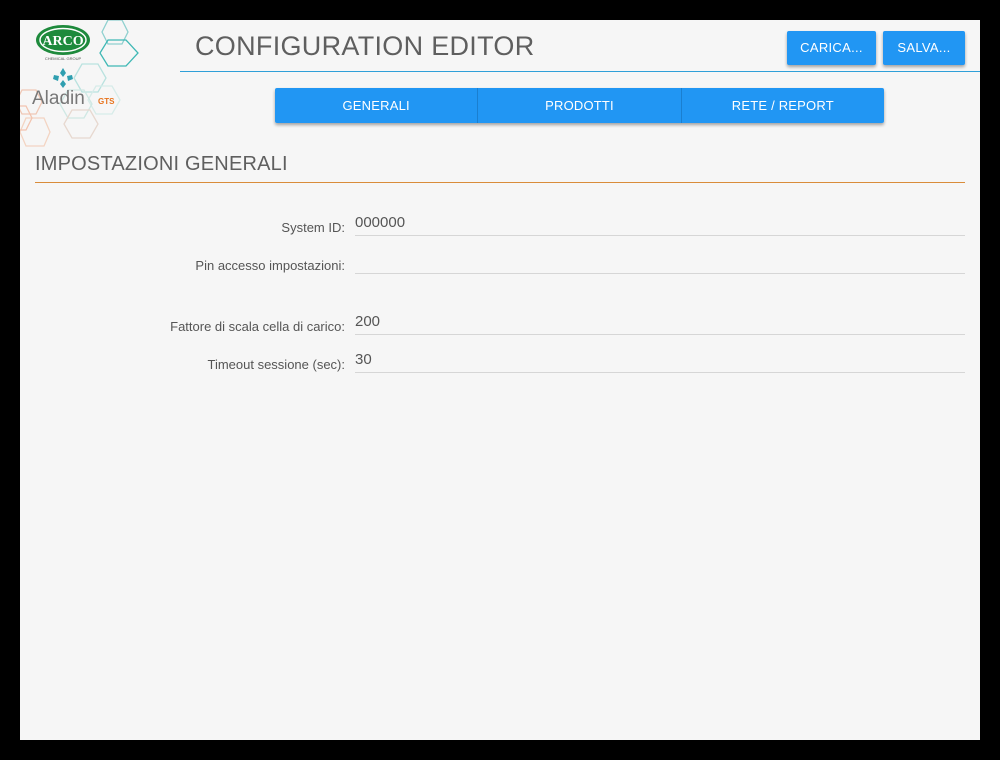 Image resolution: width=1000 pixels, height=760 pixels. I want to click on logo: ARCO CHEMICAL GROUP Aladin GTS, so click(100, 90).